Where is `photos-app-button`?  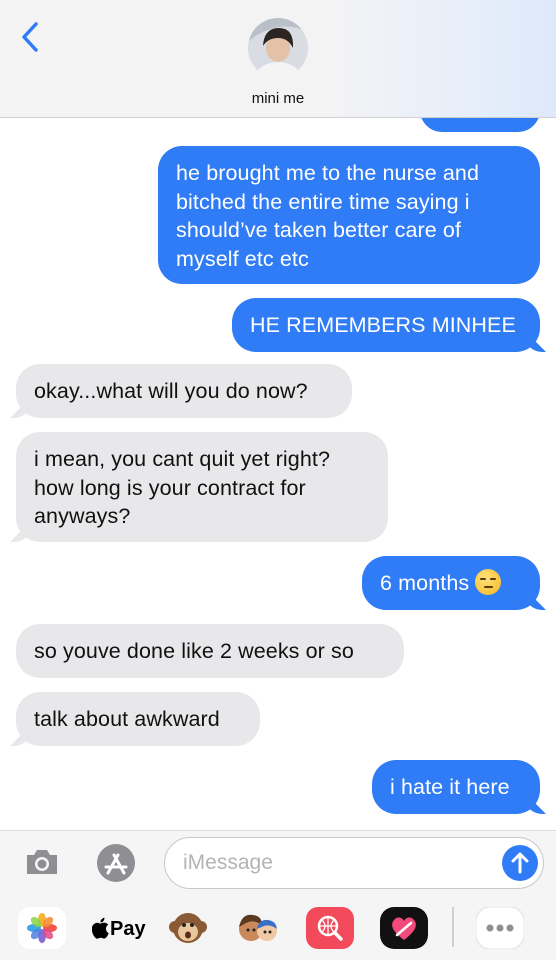
photos-app-button is located at coordinates (42, 928).